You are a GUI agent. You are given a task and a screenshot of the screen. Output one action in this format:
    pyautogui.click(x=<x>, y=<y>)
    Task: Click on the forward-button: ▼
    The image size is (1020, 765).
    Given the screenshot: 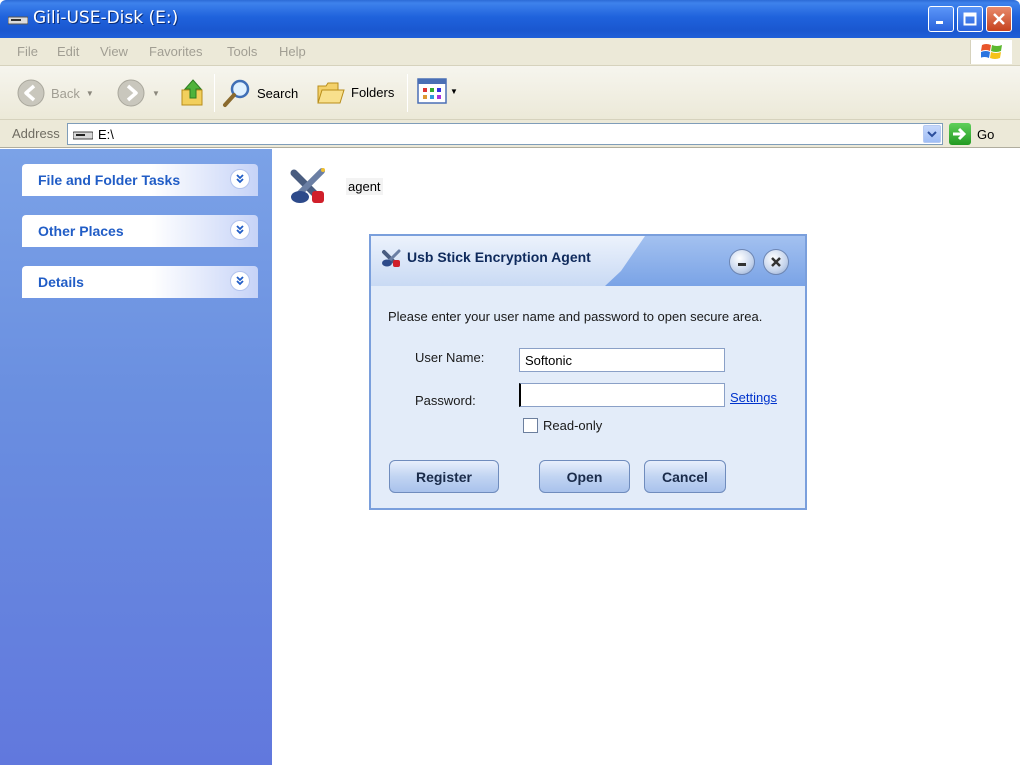 What is the action you would take?
    pyautogui.click(x=138, y=93)
    